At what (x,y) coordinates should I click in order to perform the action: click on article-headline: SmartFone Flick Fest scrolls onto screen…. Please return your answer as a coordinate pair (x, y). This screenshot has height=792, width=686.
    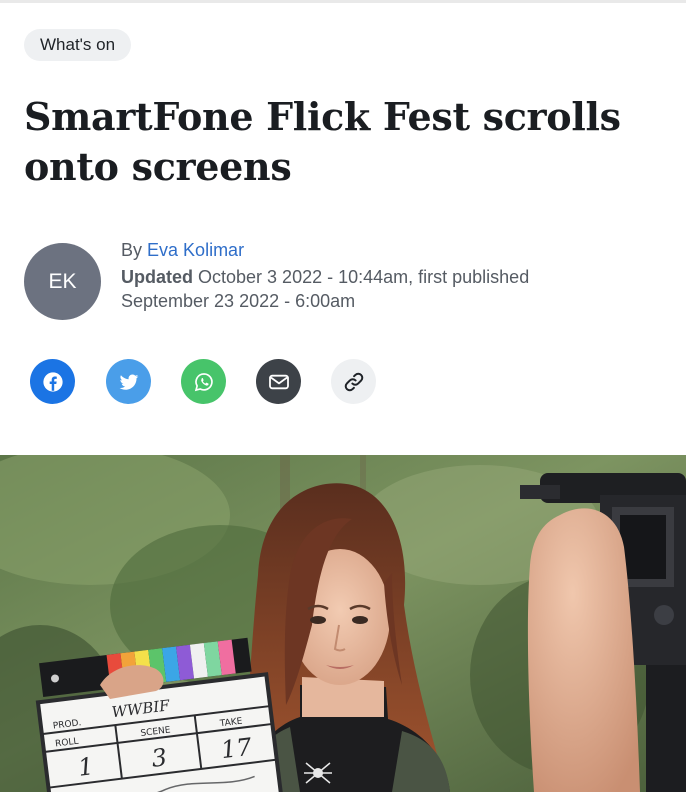
    Looking at the image, I should click on (322, 141).